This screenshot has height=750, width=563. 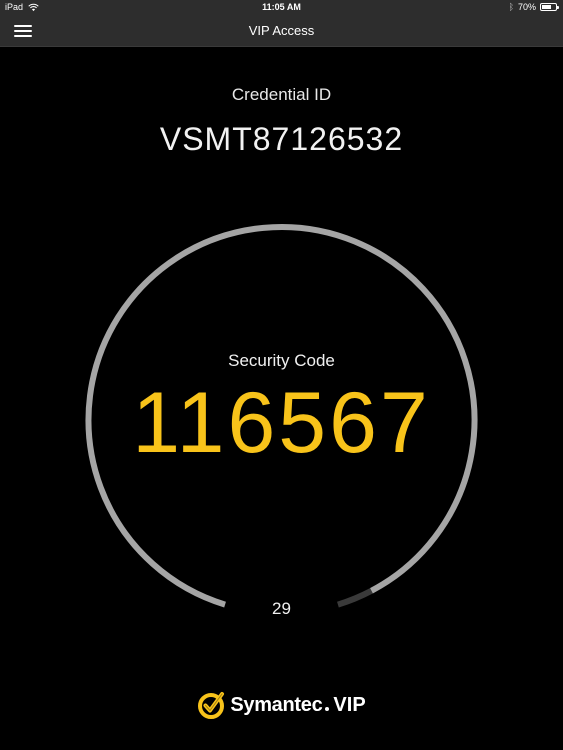 What do you see at coordinates (349, 704) in the screenshot?
I see `brand-product: VIP` at bounding box center [349, 704].